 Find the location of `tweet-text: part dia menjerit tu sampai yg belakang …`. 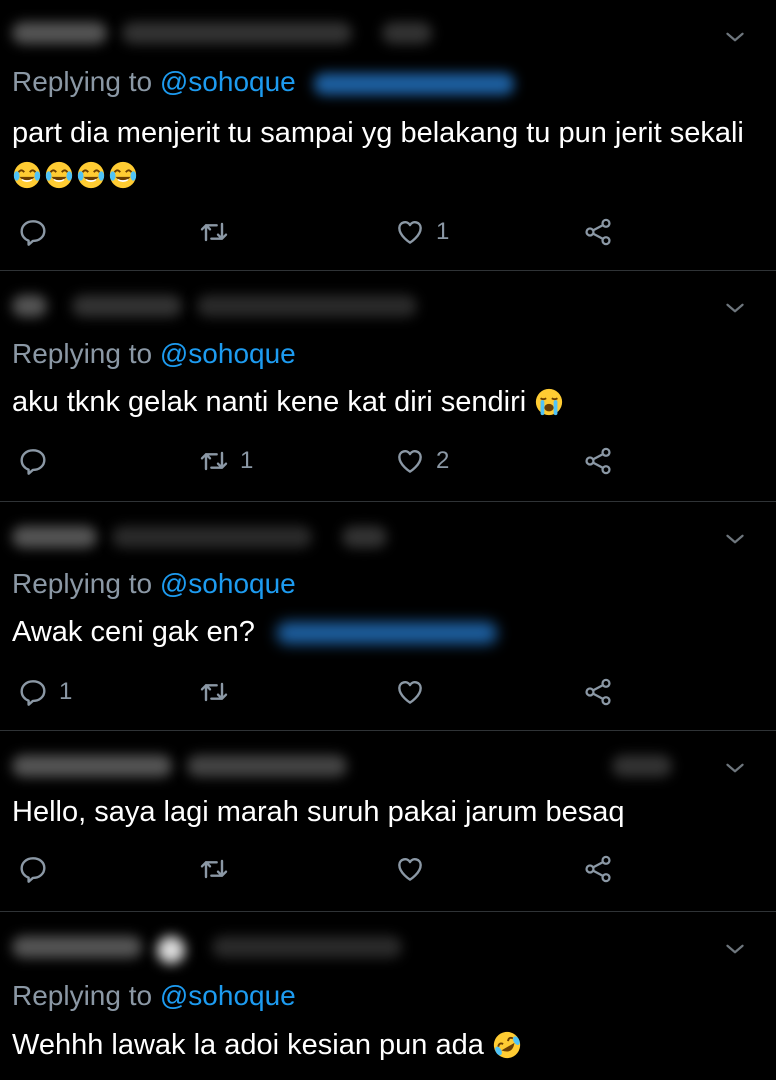

tweet-text: part dia menjerit tu sampai yg belakang … is located at coordinates (382, 154).